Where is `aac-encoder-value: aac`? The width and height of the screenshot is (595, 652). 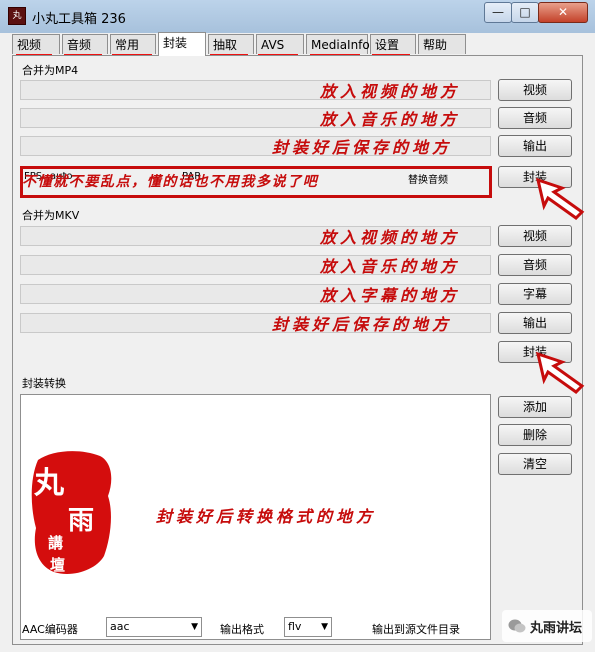
aac-encoder-value: aac is located at coordinates (120, 626).